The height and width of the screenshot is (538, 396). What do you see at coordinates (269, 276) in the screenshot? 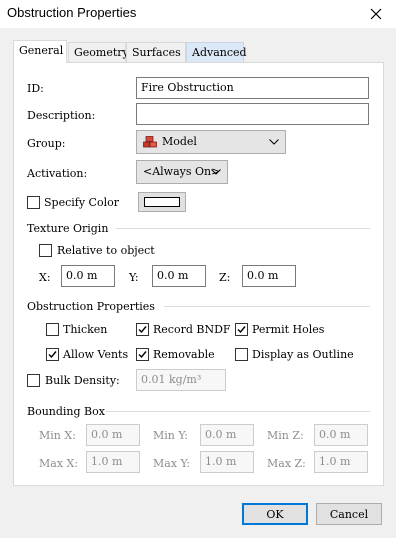
I see `texture-z-field: 0.0 m` at bounding box center [269, 276].